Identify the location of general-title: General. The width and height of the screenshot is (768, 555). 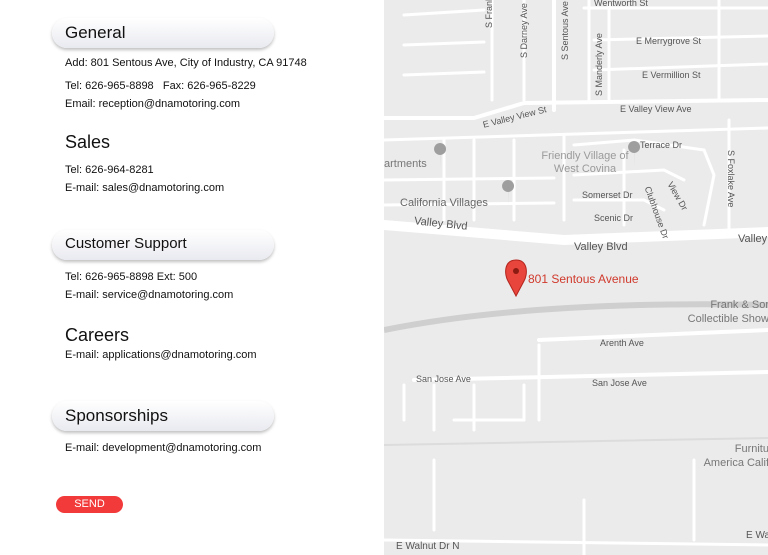
(95, 32).